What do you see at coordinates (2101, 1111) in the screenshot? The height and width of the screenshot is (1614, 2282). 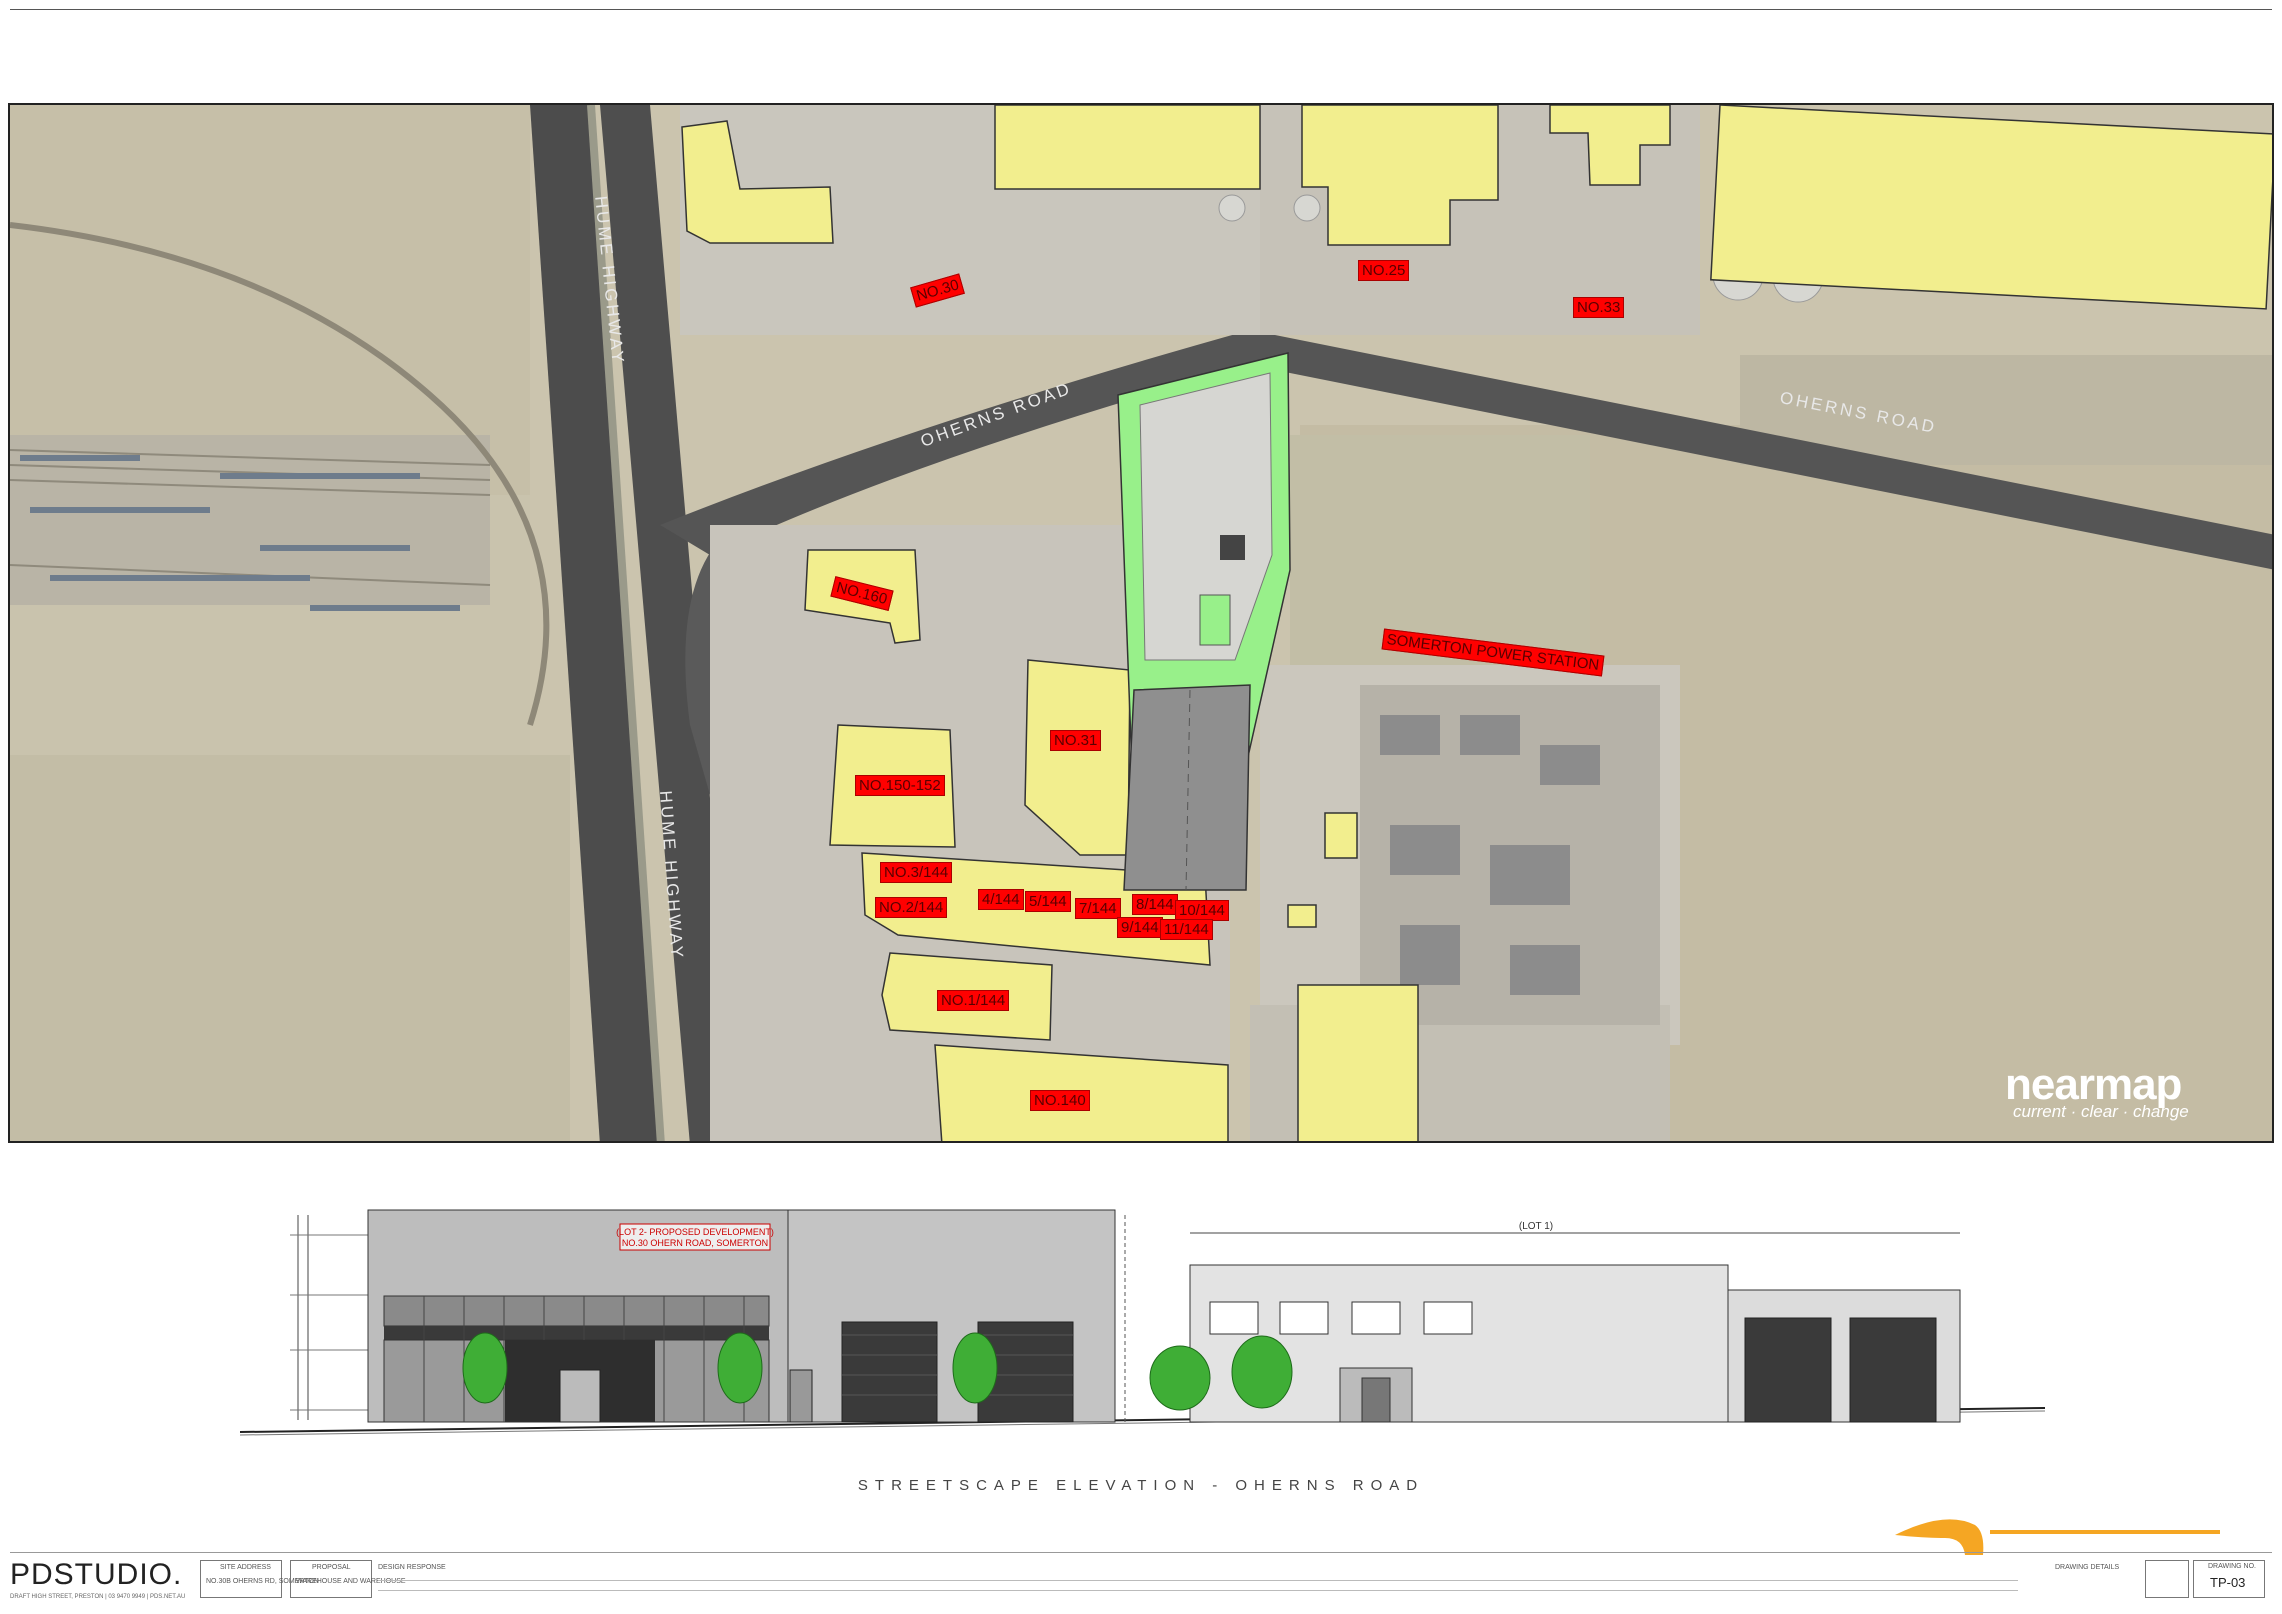 I see `nearmap-tagline: current · clear · change` at bounding box center [2101, 1111].